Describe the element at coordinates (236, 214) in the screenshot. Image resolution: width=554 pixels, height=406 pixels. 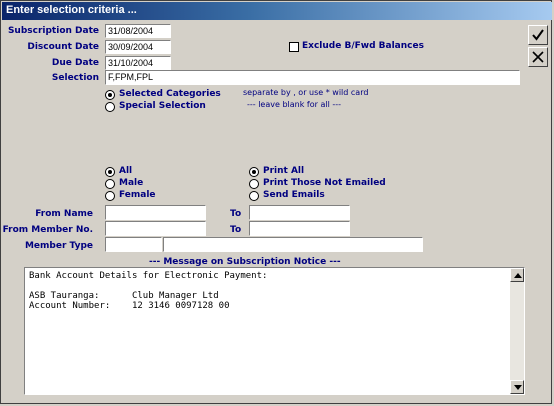
I see `from-name-to-label: To` at that location.